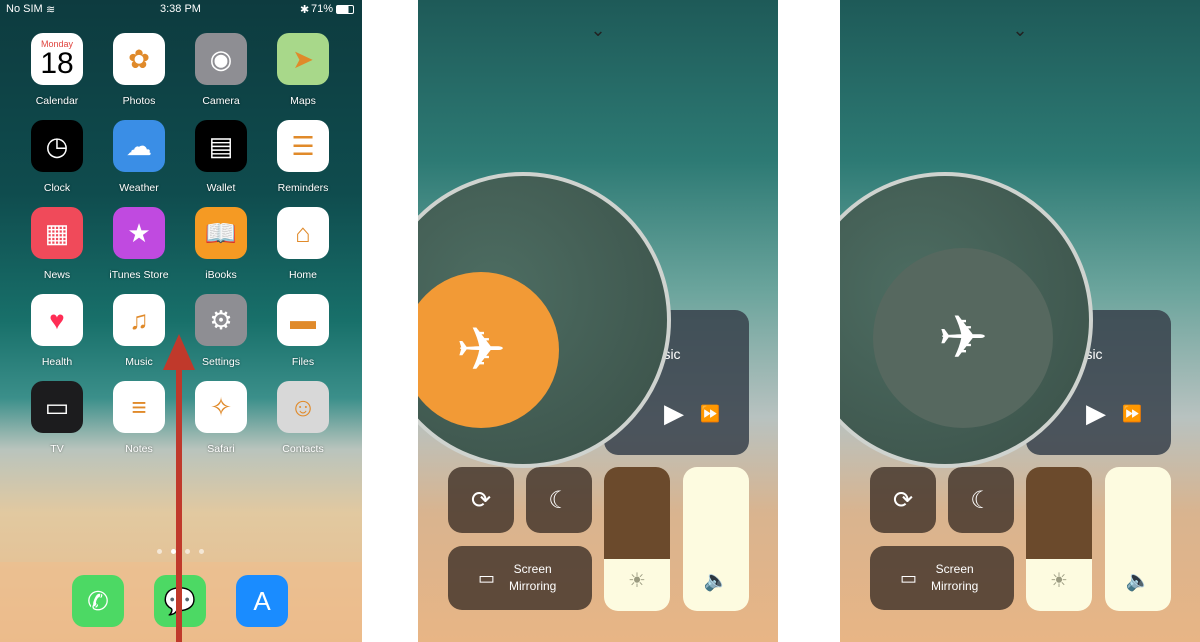  What do you see at coordinates (221, 233) in the screenshot?
I see `book-icon: 📖` at bounding box center [221, 233].